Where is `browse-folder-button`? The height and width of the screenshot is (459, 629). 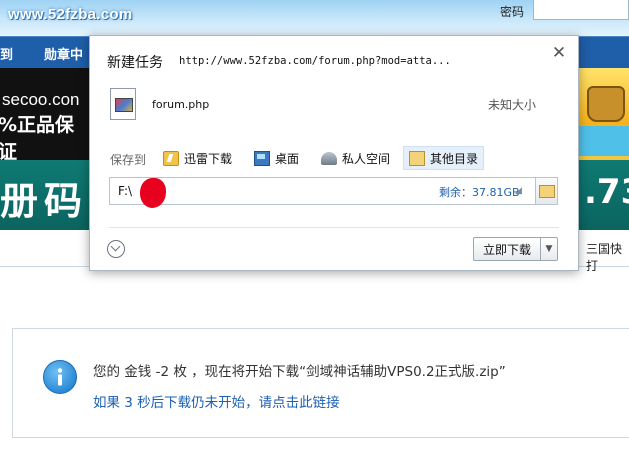
browse-folder-button is located at coordinates (547, 191).